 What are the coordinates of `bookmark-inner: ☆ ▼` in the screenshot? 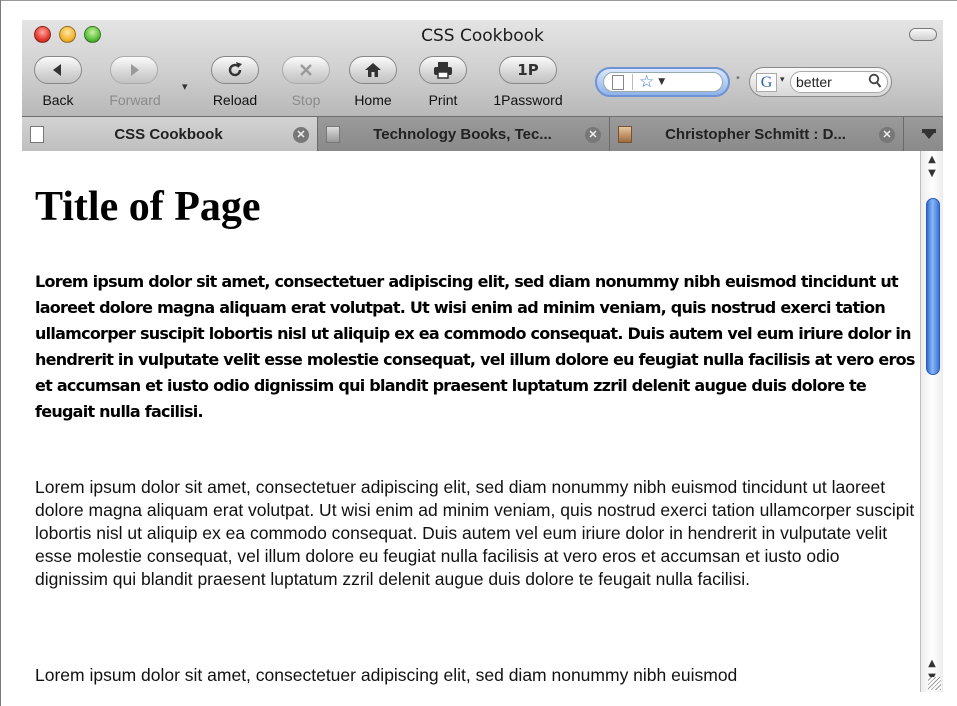 It's located at (663, 82).